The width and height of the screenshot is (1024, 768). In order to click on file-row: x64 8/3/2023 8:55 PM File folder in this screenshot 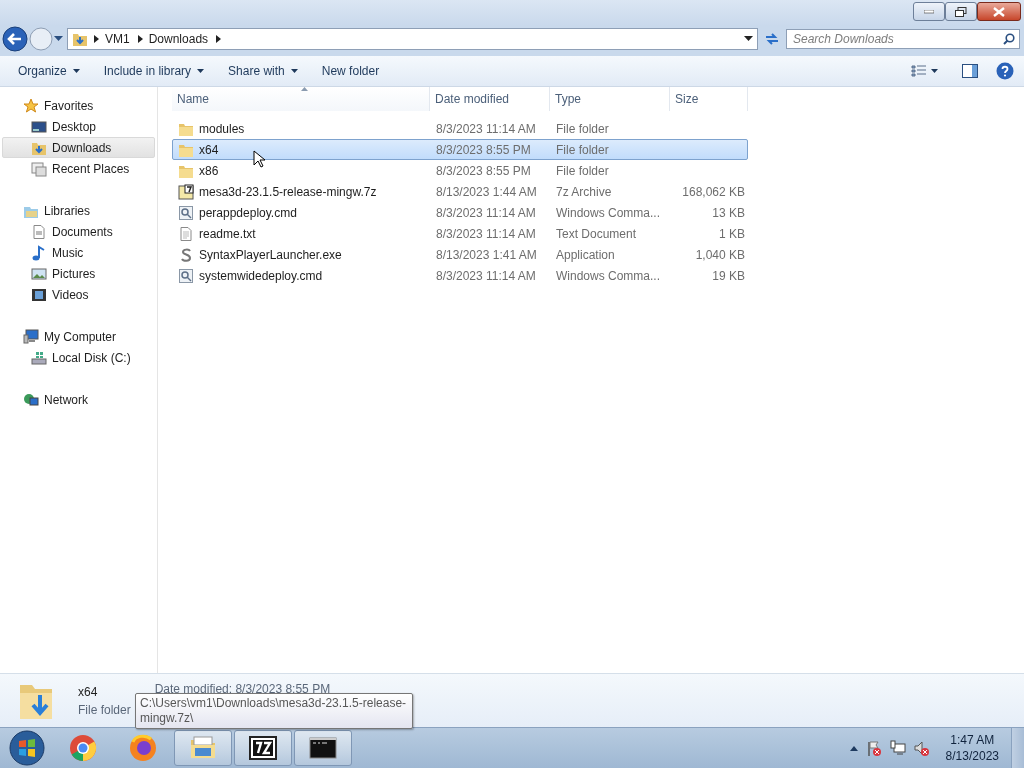, I will do `click(460, 149)`.